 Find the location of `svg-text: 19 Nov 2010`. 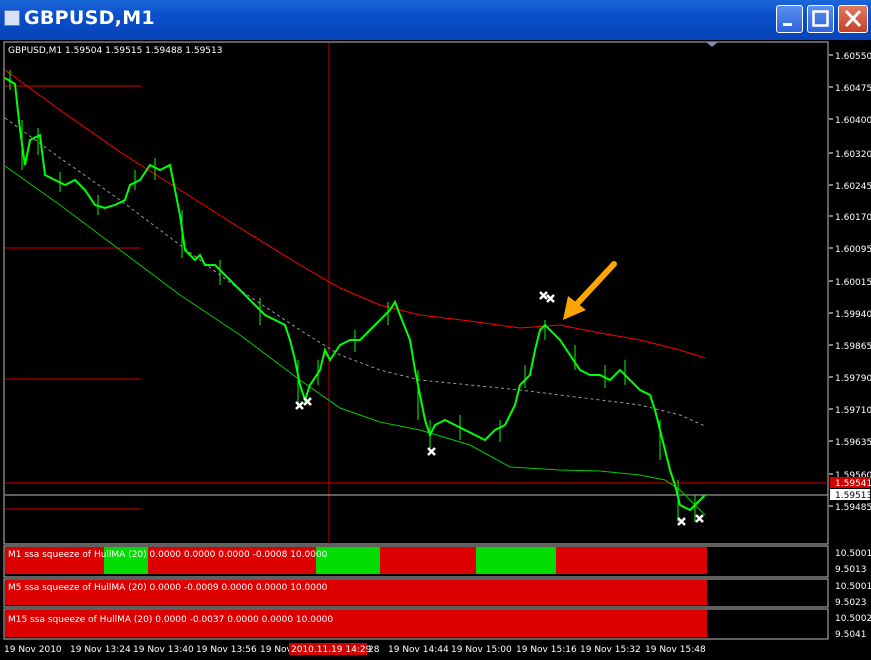

svg-text: 19 Nov 2010 is located at coordinates (33, 650).